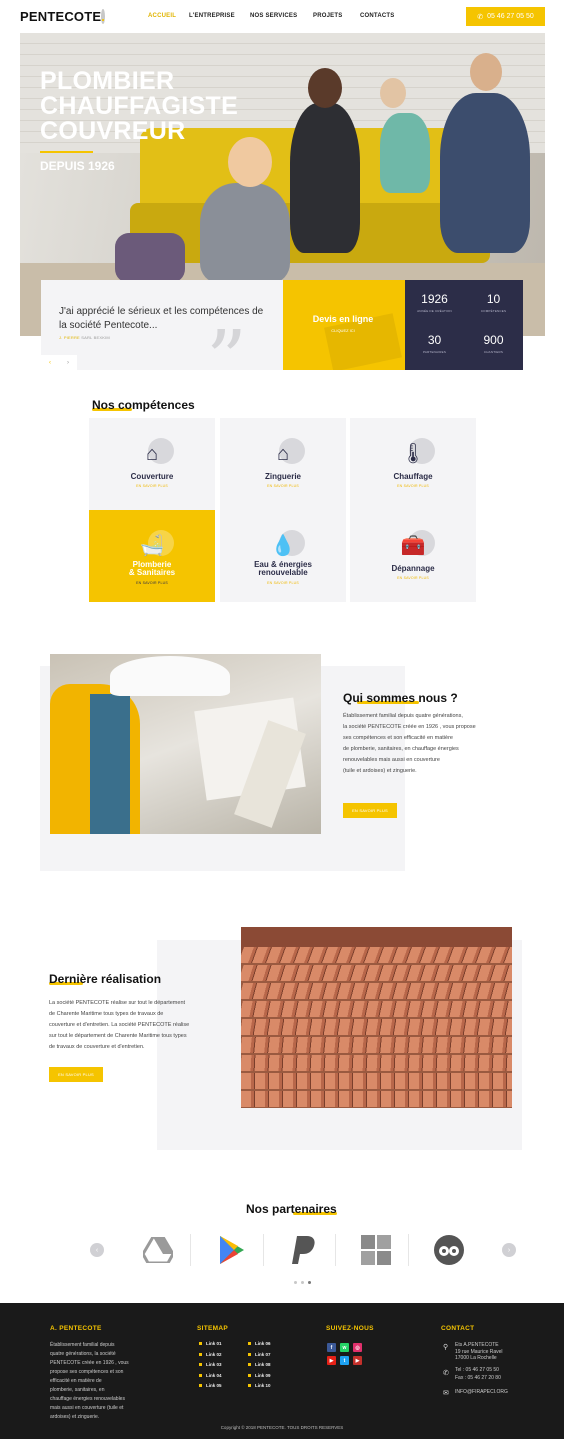 The height and width of the screenshot is (1439, 564). I want to click on bathtub-icon: 🛁, so click(155, 546).